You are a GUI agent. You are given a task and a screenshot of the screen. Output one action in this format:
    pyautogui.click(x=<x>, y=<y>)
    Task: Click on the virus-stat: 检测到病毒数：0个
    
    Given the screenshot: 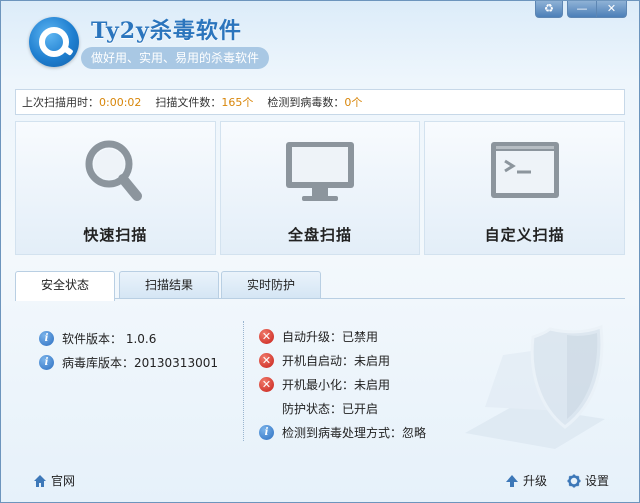 What is the action you would take?
    pyautogui.click(x=314, y=102)
    